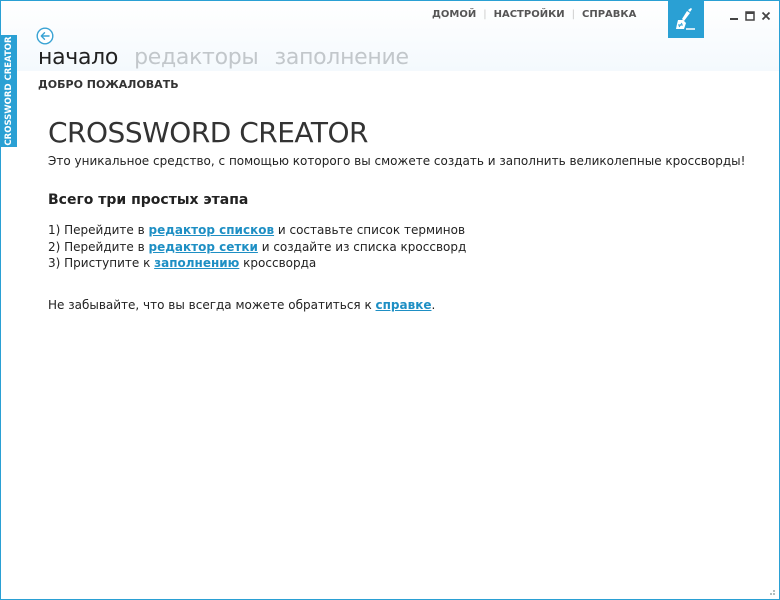  I want to click on brush-tile-button, so click(686, 19).